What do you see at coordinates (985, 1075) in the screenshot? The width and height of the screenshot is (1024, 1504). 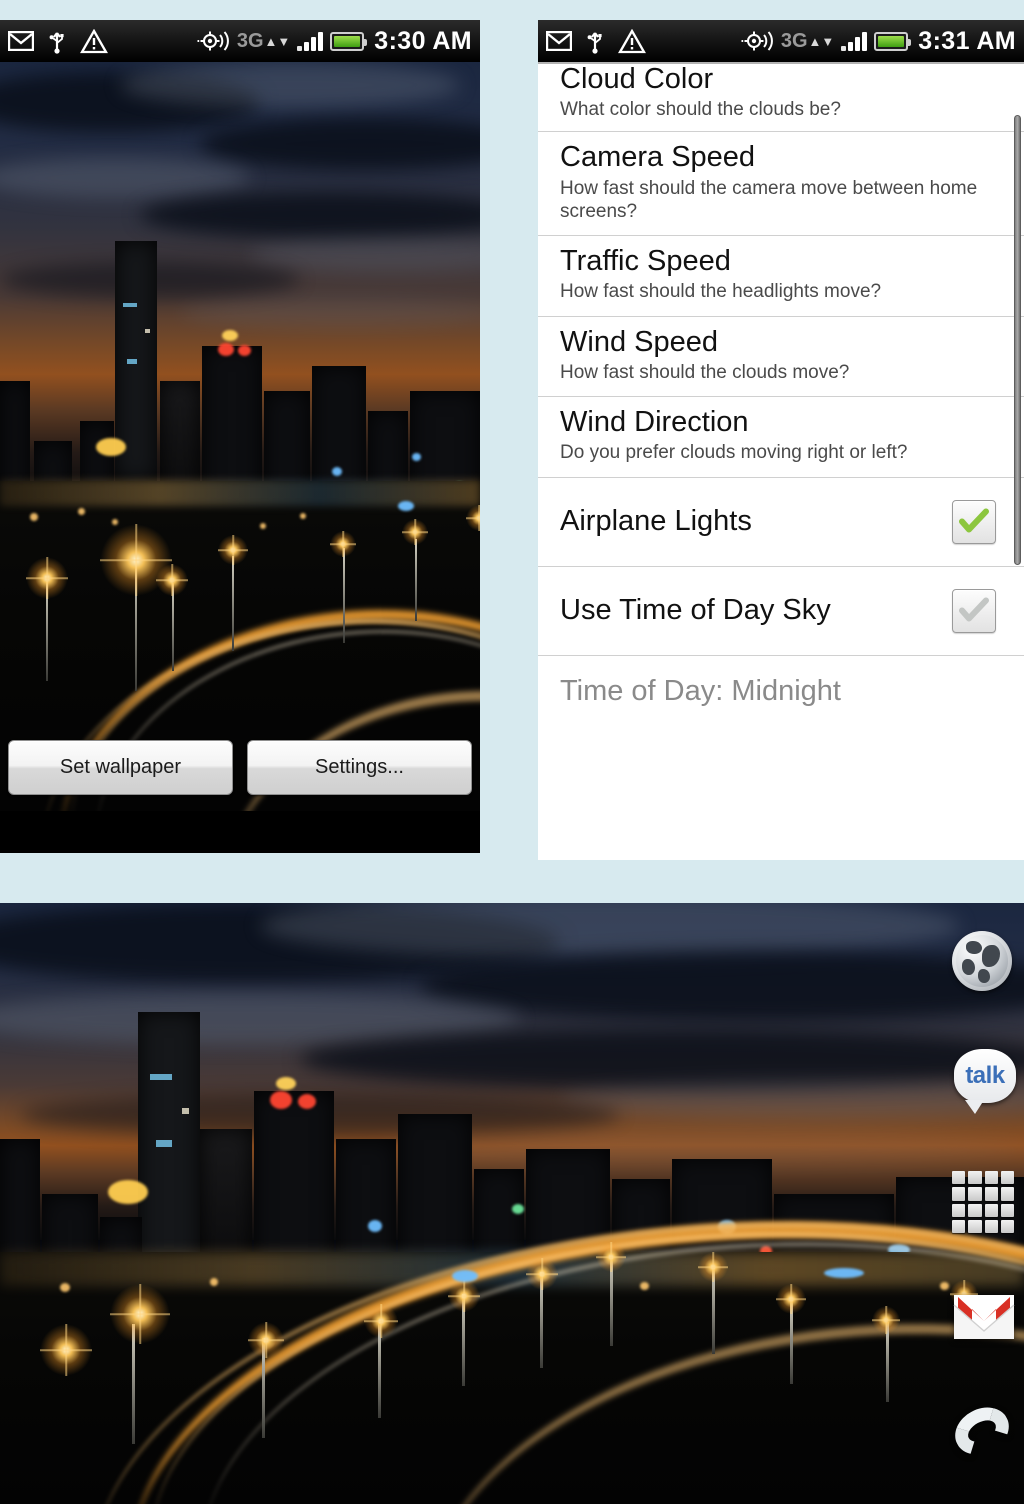 I see `talk-label: talk` at bounding box center [985, 1075].